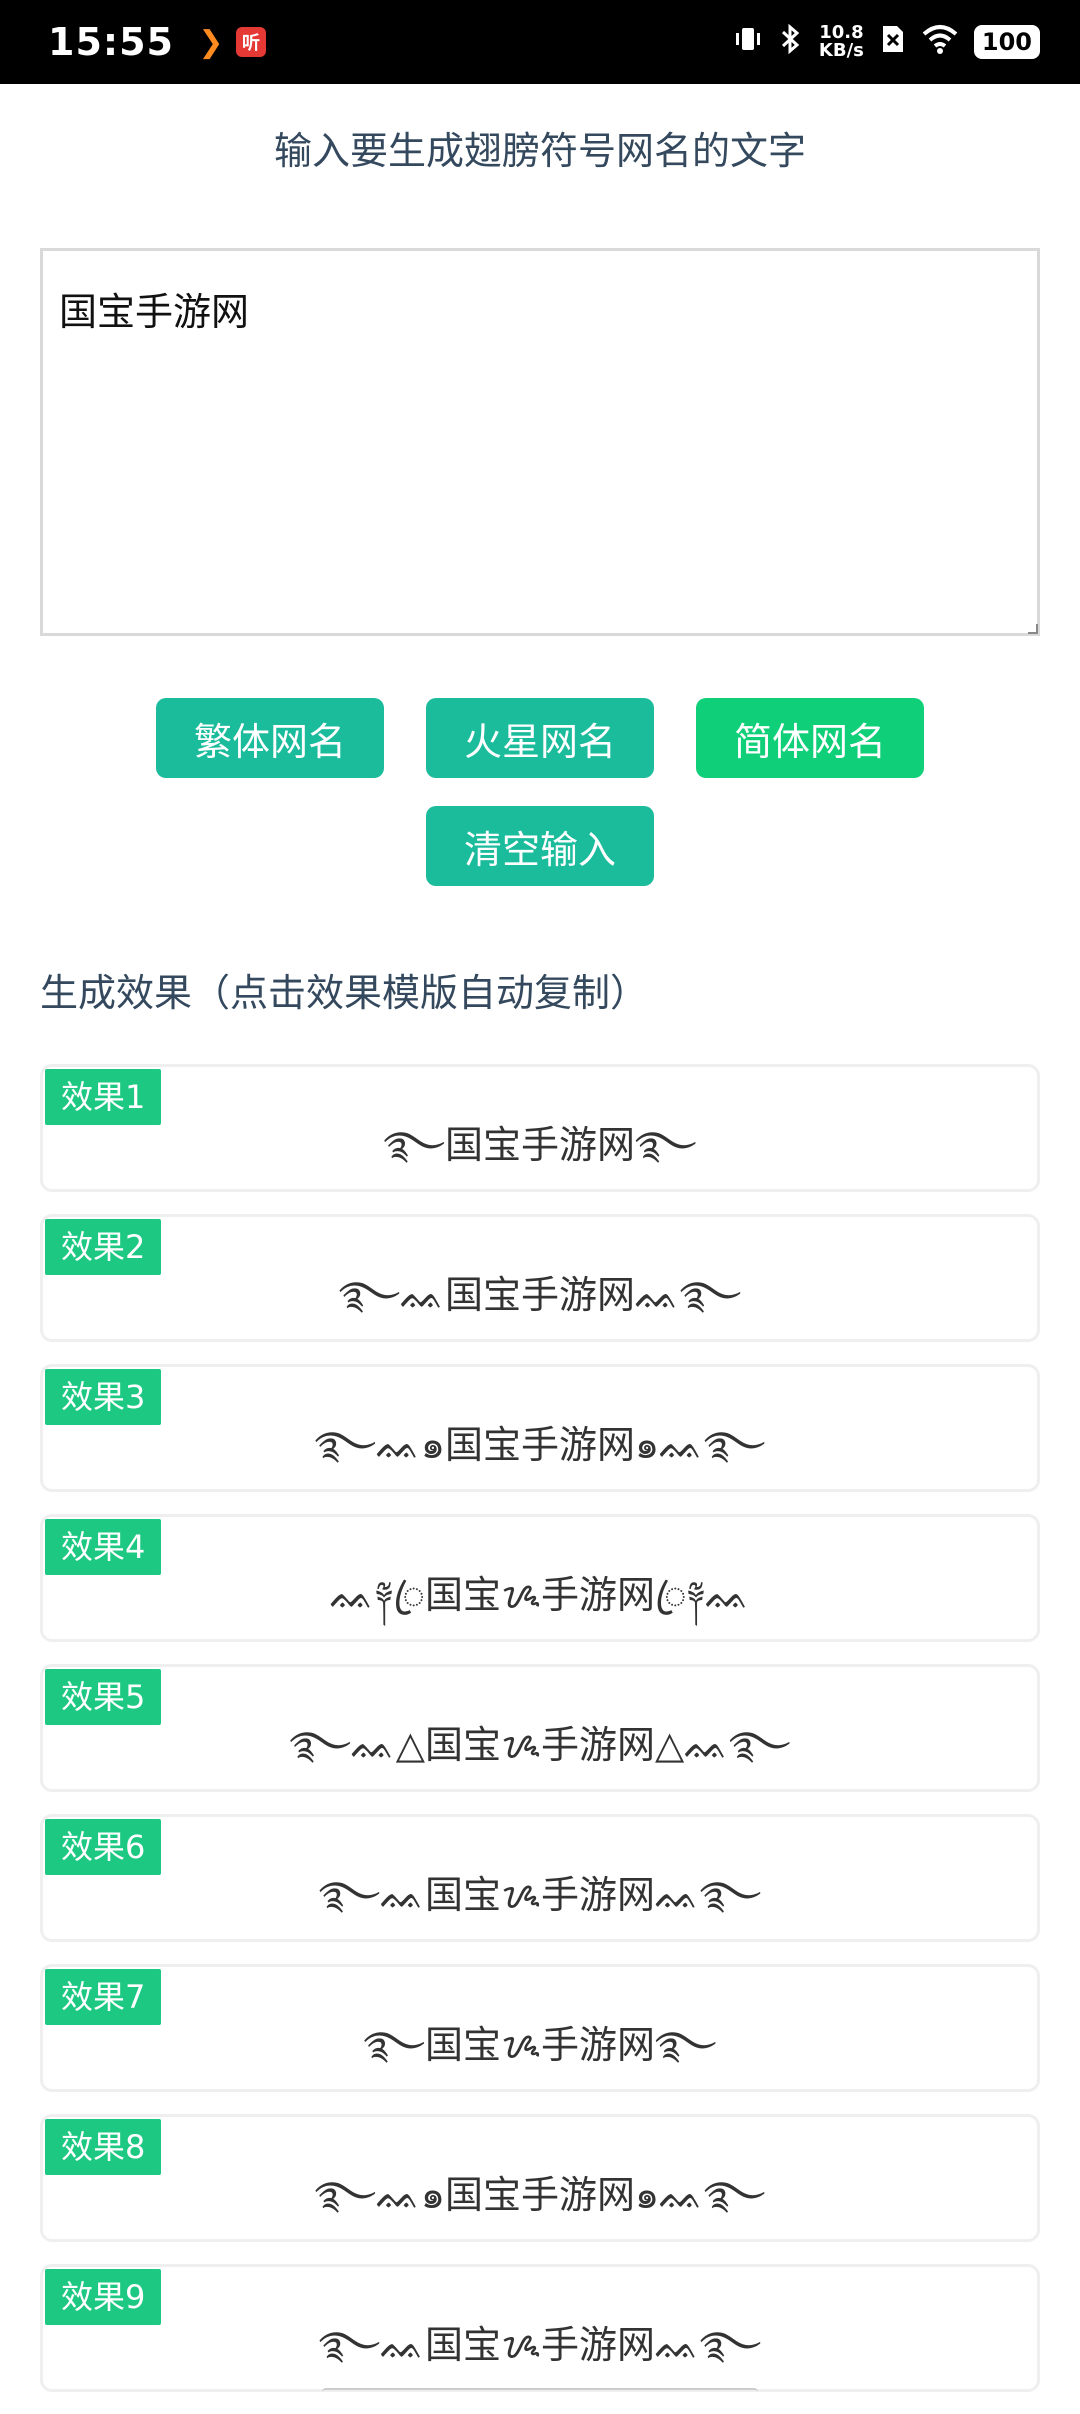  What do you see at coordinates (940, 42) in the screenshot?
I see `wifi-icon` at bounding box center [940, 42].